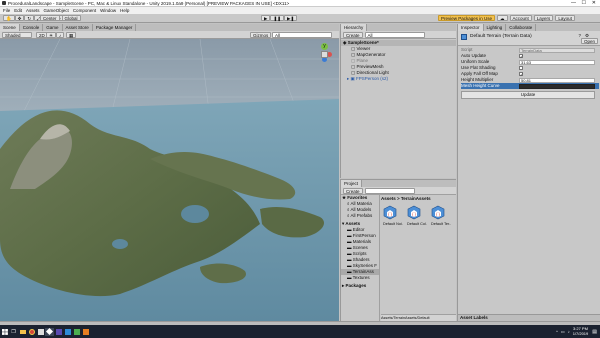 Image resolution: width=600 pixels, height=338 pixels. What do you see at coordinates (501, 36) in the screenshot?
I see `inspector-title: Default Terrain (Terrain Data)` at bounding box center [501, 36].